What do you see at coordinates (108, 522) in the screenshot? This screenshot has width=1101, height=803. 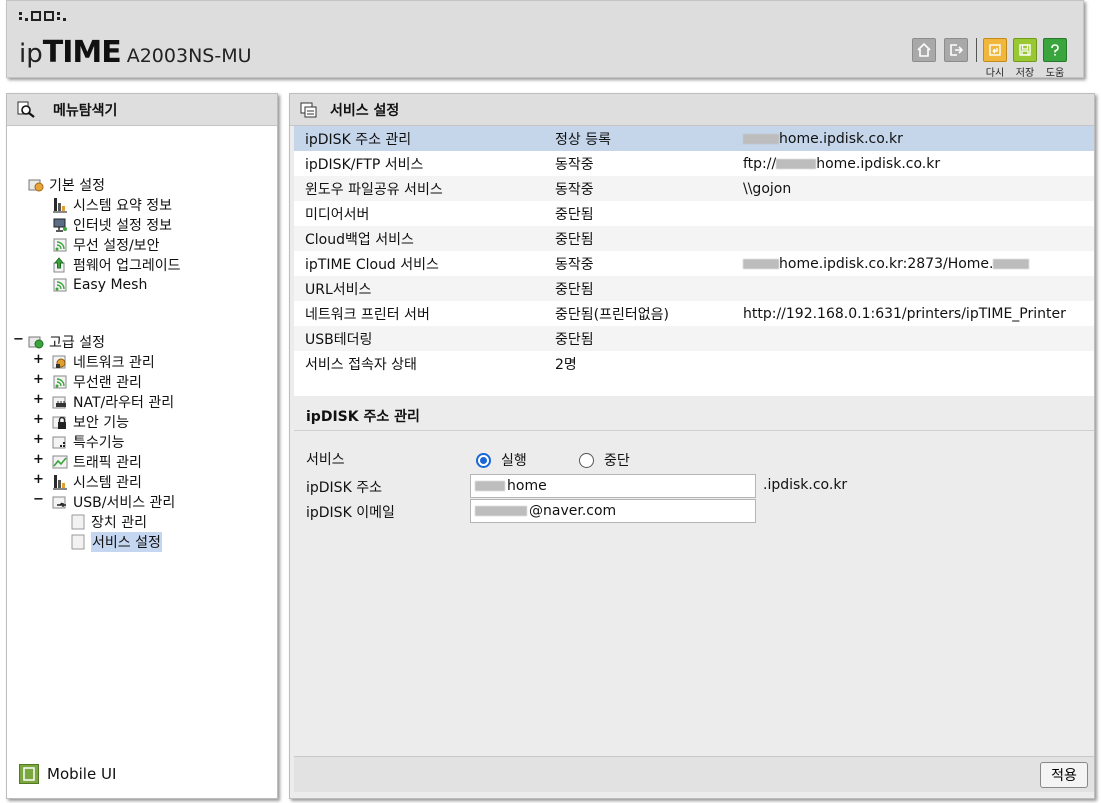 I see `tree-item-device-manage: 장치 관리` at bounding box center [108, 522].